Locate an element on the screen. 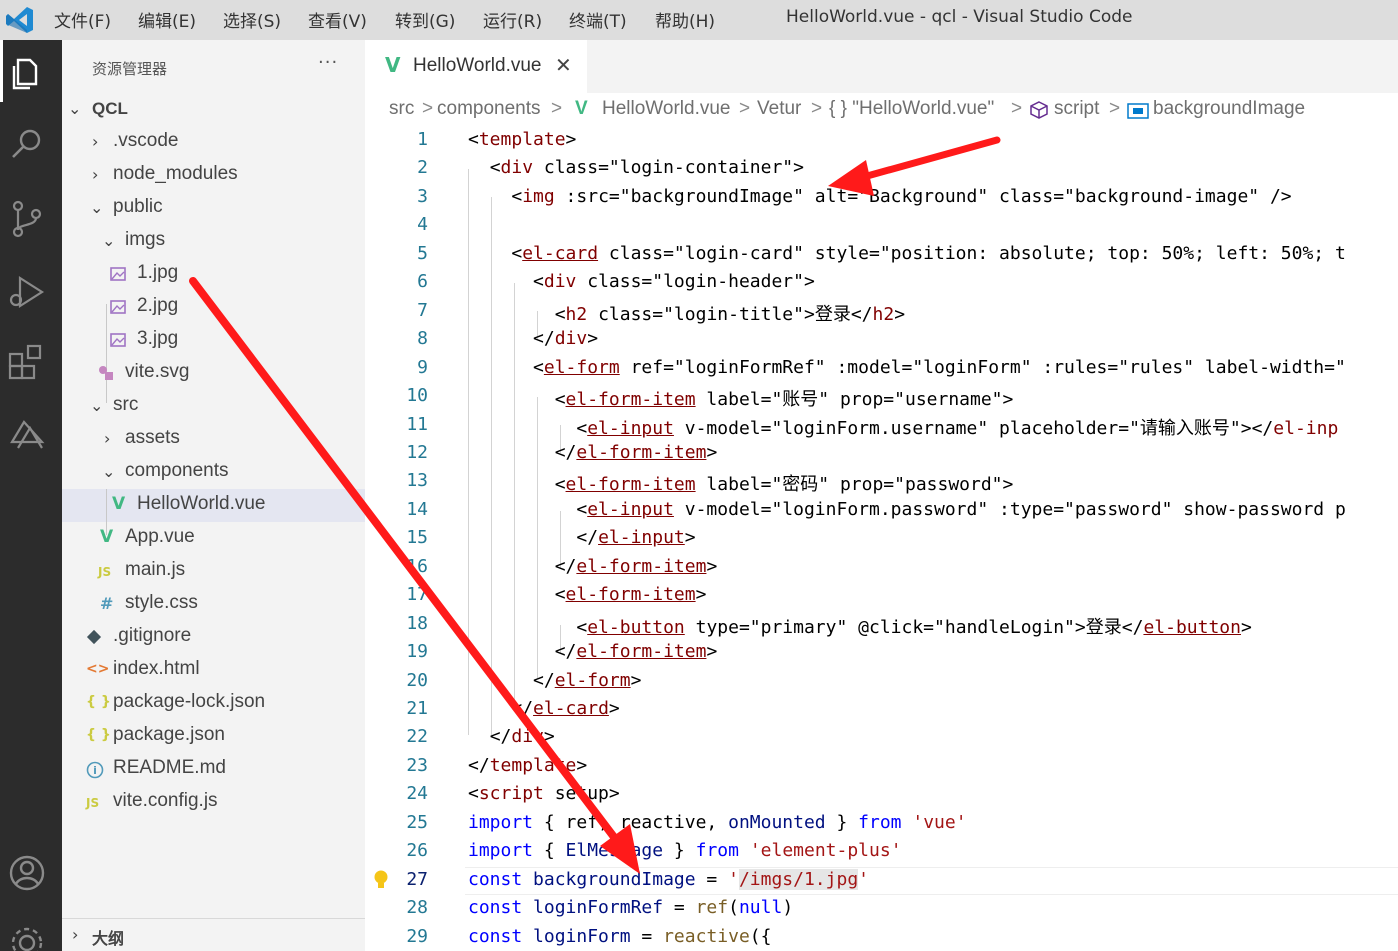 The height and width of the screenshot is (951, 1398). code-line: 2 <div class="login-container"> is located at coordinates (881, 169).